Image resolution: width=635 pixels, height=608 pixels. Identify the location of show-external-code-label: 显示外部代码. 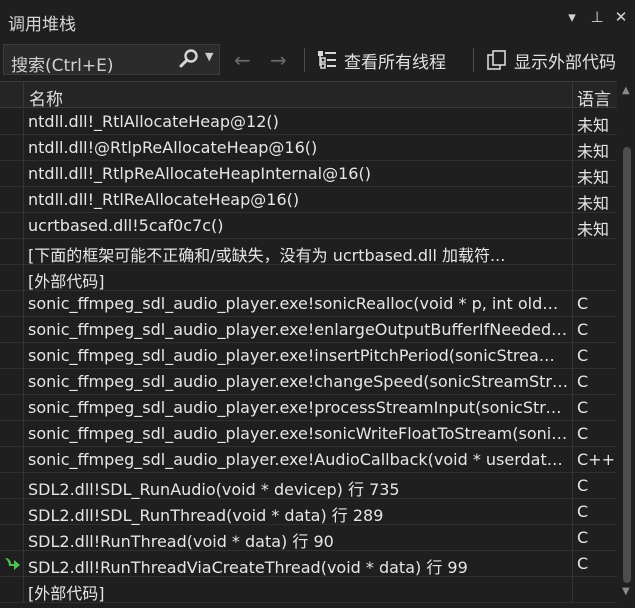
(565, 62).